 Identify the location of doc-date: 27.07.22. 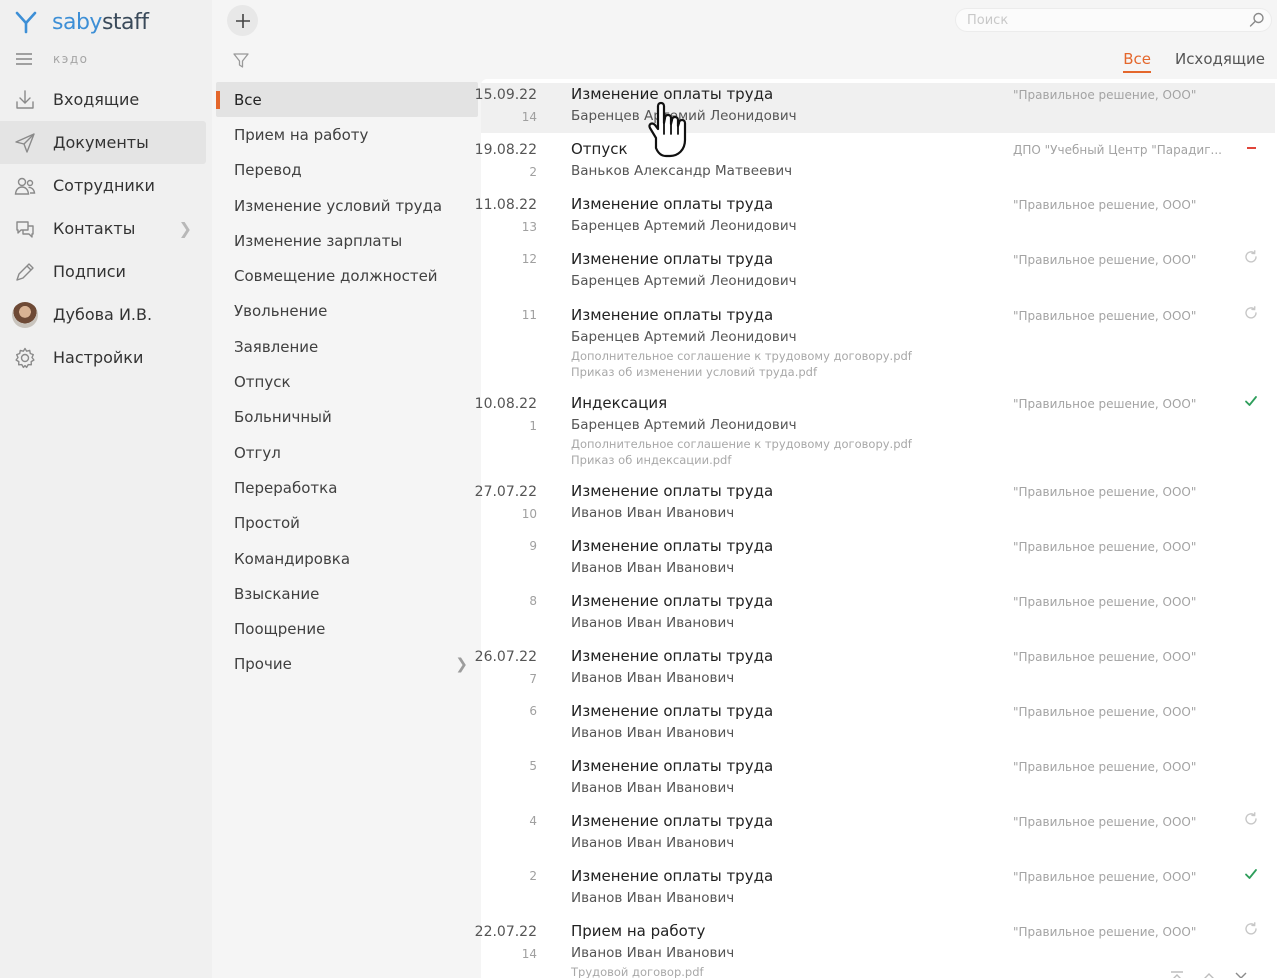
(505, 492).